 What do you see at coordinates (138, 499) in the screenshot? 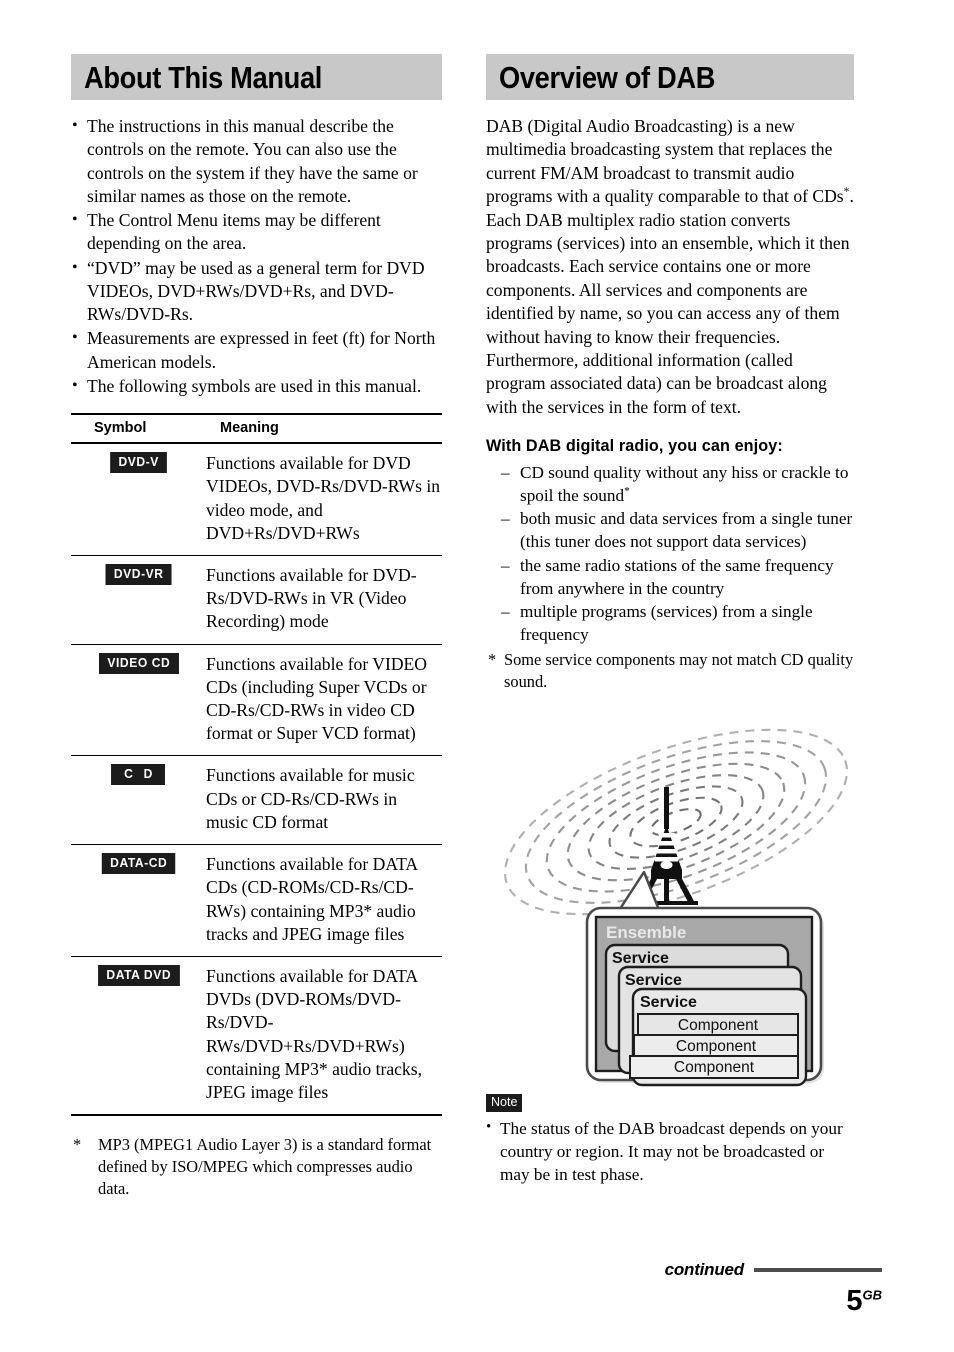
I see `symbol-cell: DVD-V` at bounding box center [138, 499].